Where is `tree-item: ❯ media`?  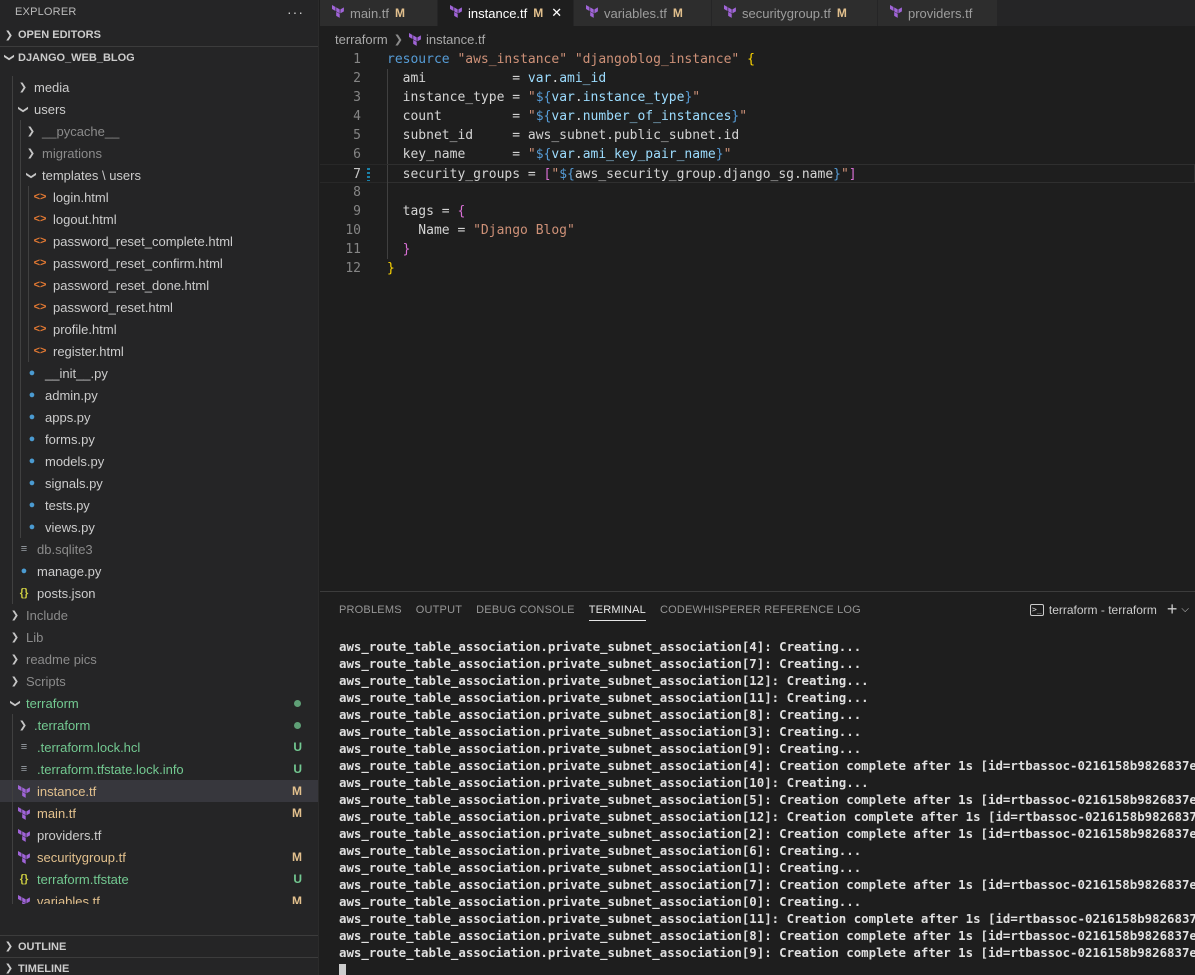 tree-item: ❯ media is located at coordinates (159, 87).